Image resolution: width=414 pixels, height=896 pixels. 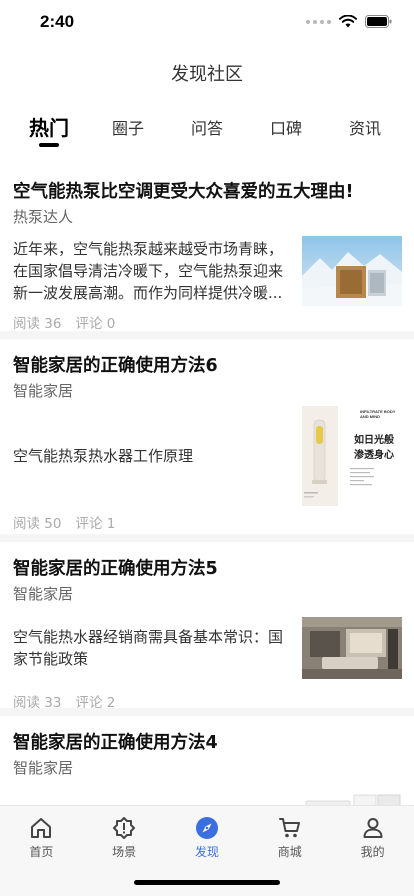 I want to click on tab-label: 口碑, so click(x=285, y=128).